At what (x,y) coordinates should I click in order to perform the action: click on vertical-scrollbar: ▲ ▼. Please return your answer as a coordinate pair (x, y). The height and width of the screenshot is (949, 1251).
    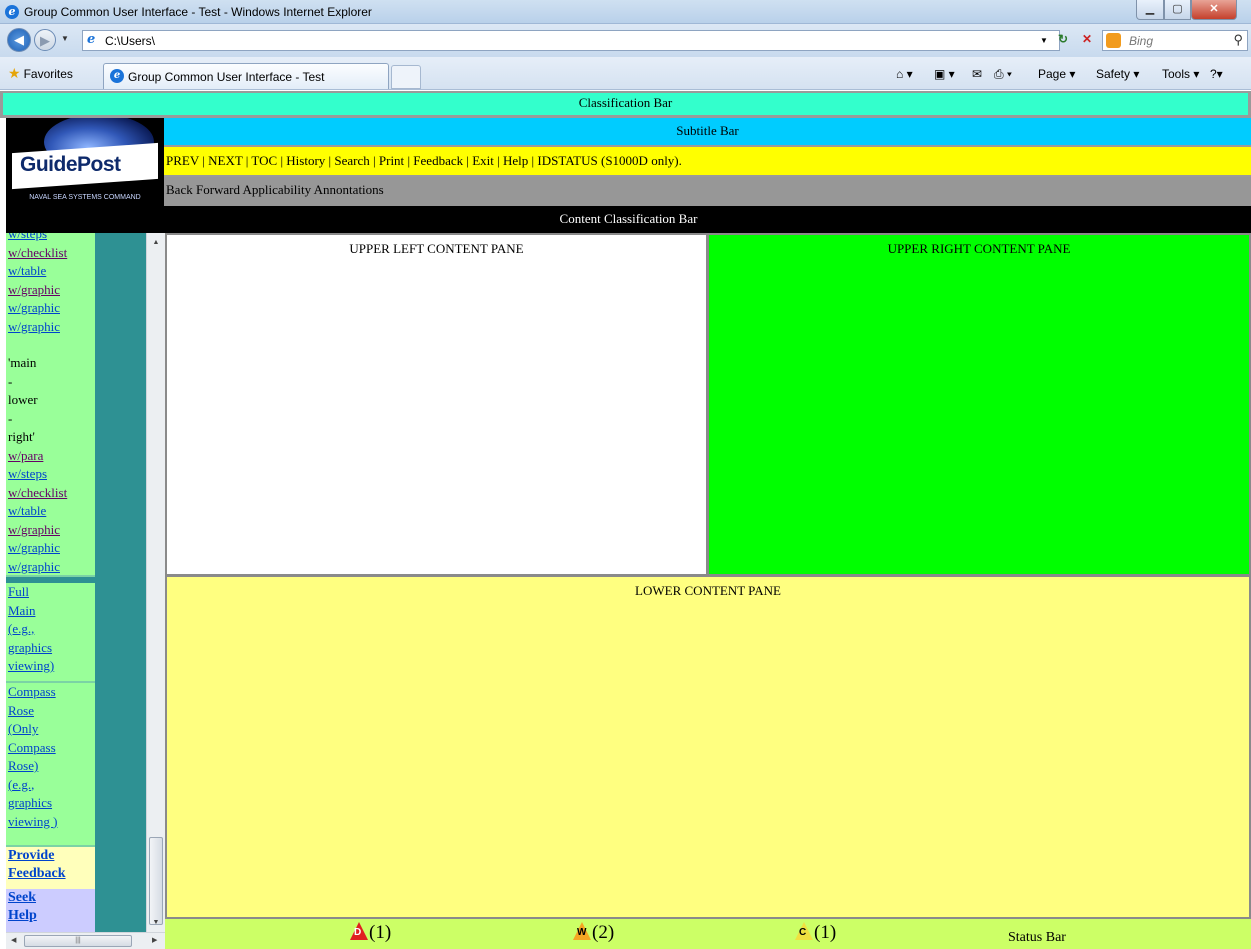
    Looking at the image, I should click on (155, 582).